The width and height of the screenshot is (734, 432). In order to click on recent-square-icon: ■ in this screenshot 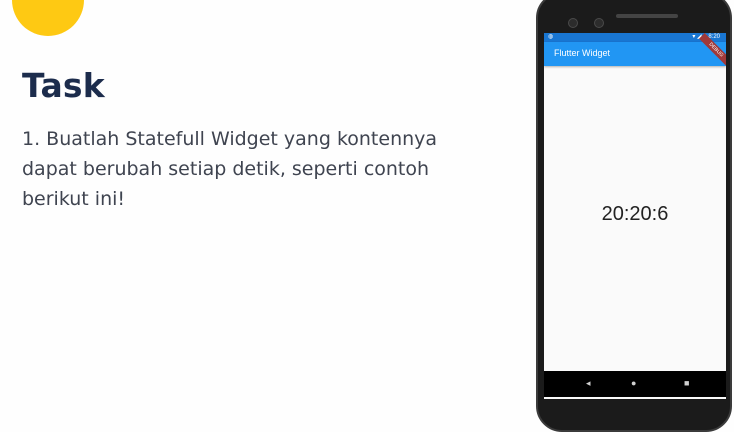, I will do `click(686, 383)`.